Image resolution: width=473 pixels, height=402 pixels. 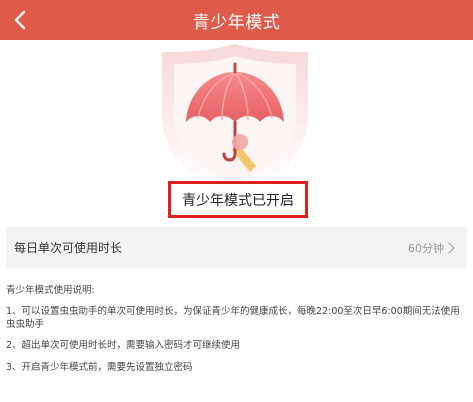 I want to click on instructions-heading: 青少年模式使用说明:, so click(x=50, y=290).